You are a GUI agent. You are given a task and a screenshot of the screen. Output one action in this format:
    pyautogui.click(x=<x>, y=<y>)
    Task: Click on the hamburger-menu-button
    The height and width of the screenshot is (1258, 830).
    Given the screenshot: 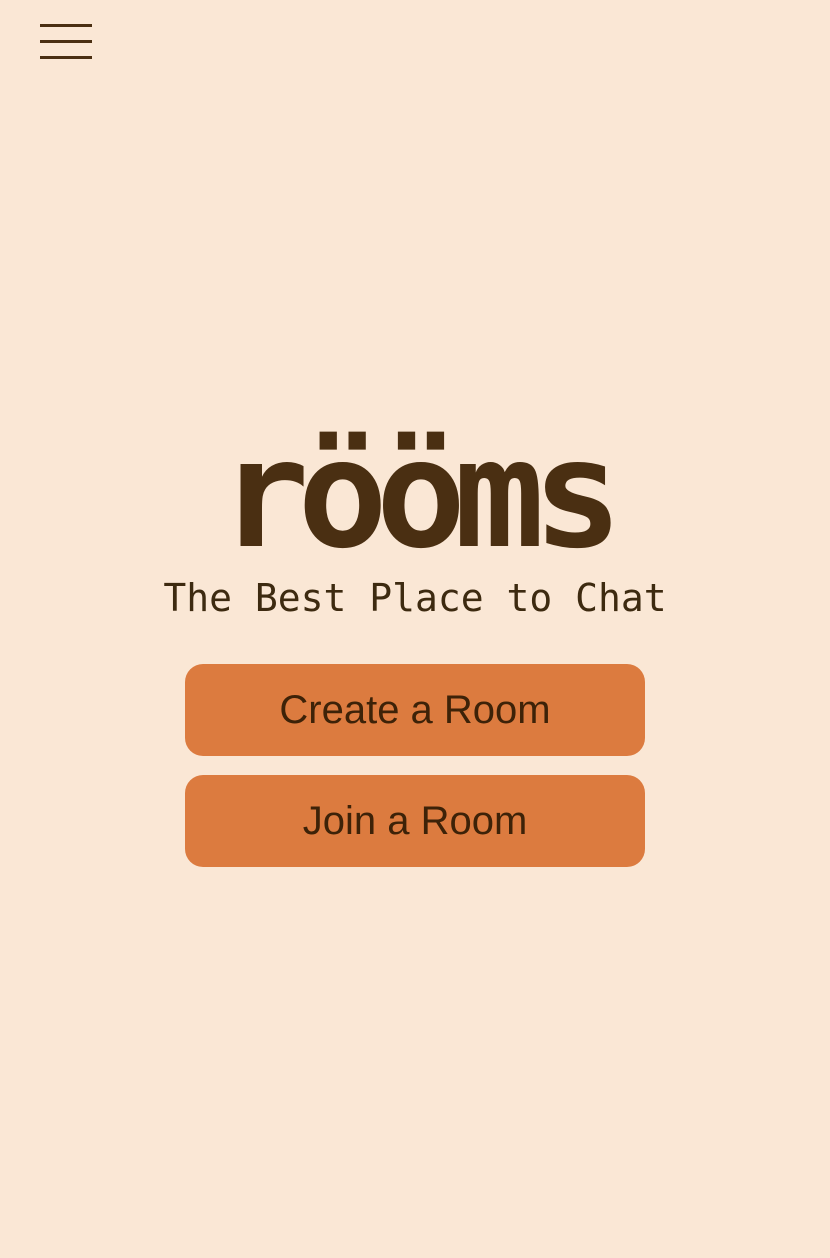 What is the action you would take?
    pyautogui.click(x=66, y=42)
    